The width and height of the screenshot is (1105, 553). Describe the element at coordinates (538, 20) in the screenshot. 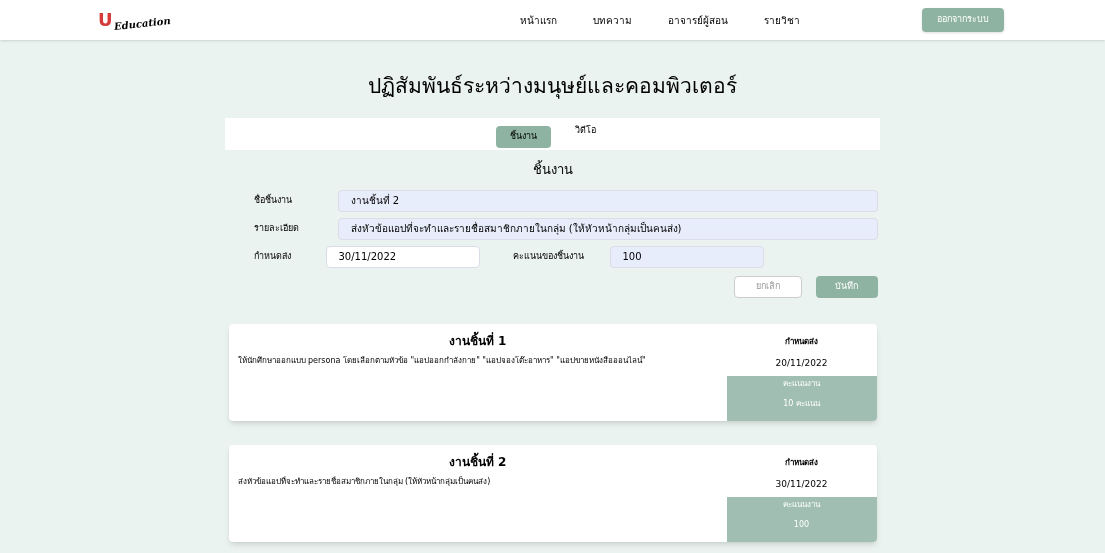

I see `nav-link: หน้าแรก` at that location.